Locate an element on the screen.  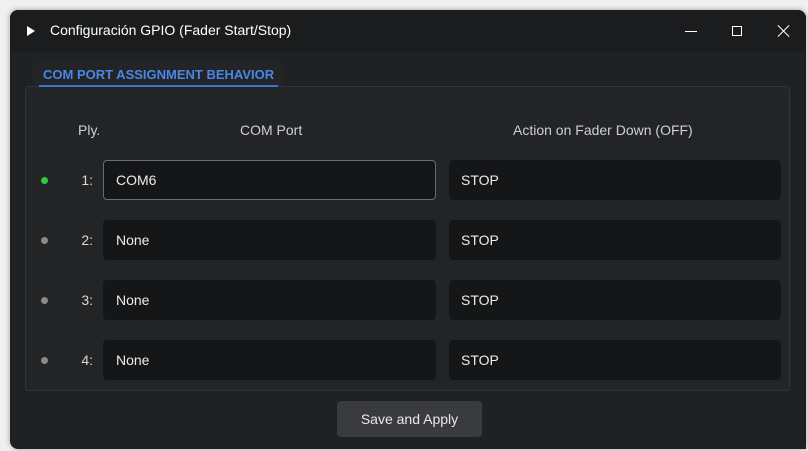
ply-number: 4: is located at coordinates (87, 360).